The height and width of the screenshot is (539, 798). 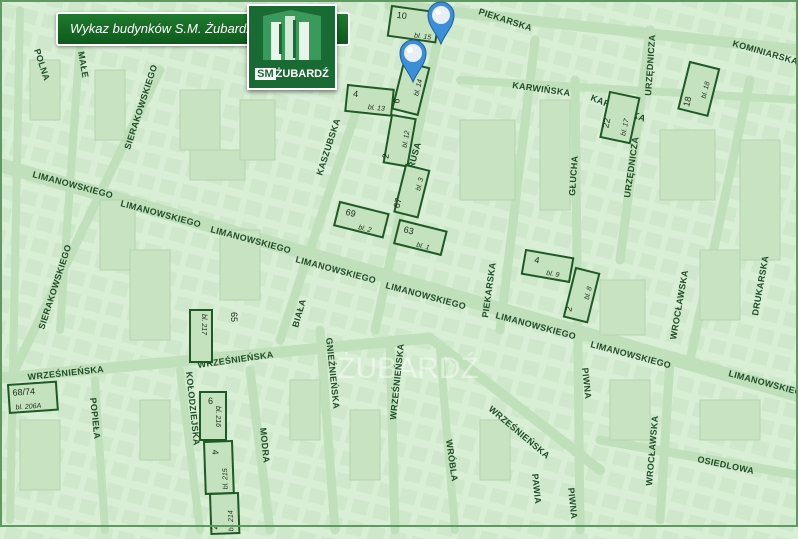 What do you see at coordinates (232, 520) in the screenshot?
I see `building-label: bl. 214` at bounding box center [232, 520].